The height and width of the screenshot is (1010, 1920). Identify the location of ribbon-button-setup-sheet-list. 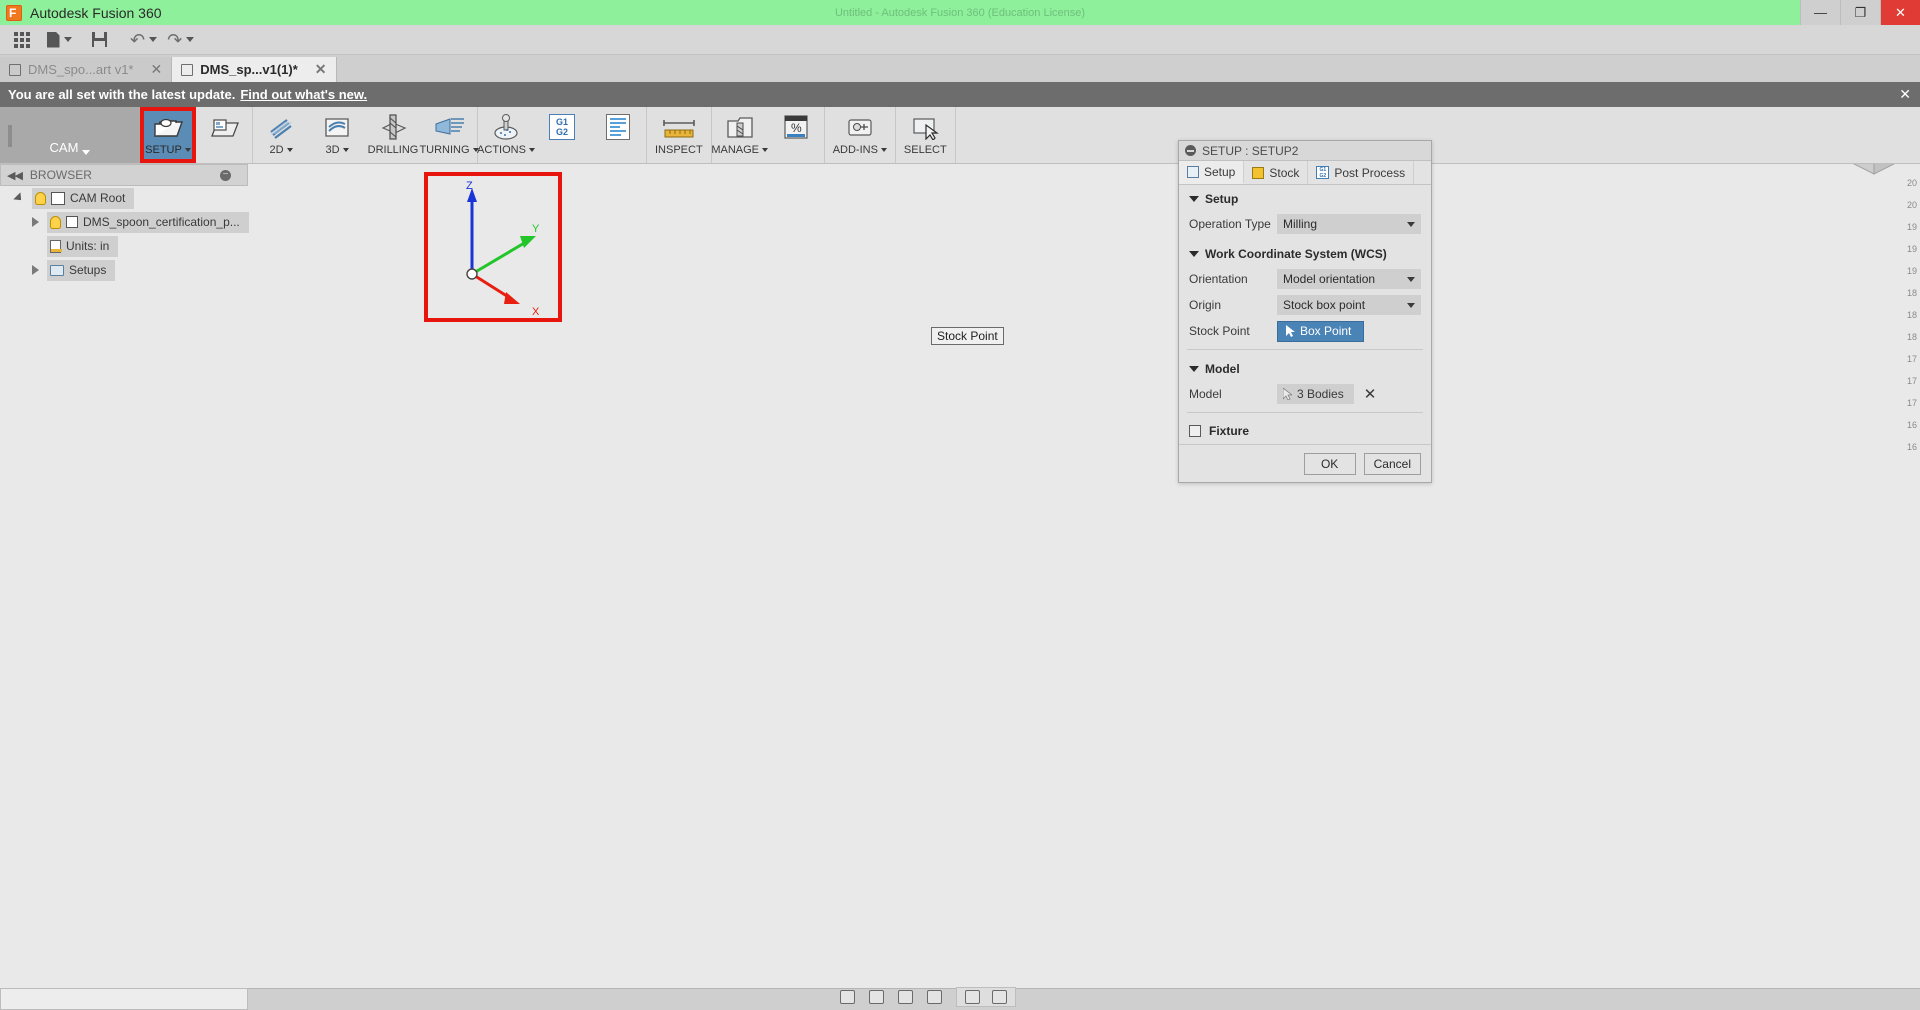
(618, 135).